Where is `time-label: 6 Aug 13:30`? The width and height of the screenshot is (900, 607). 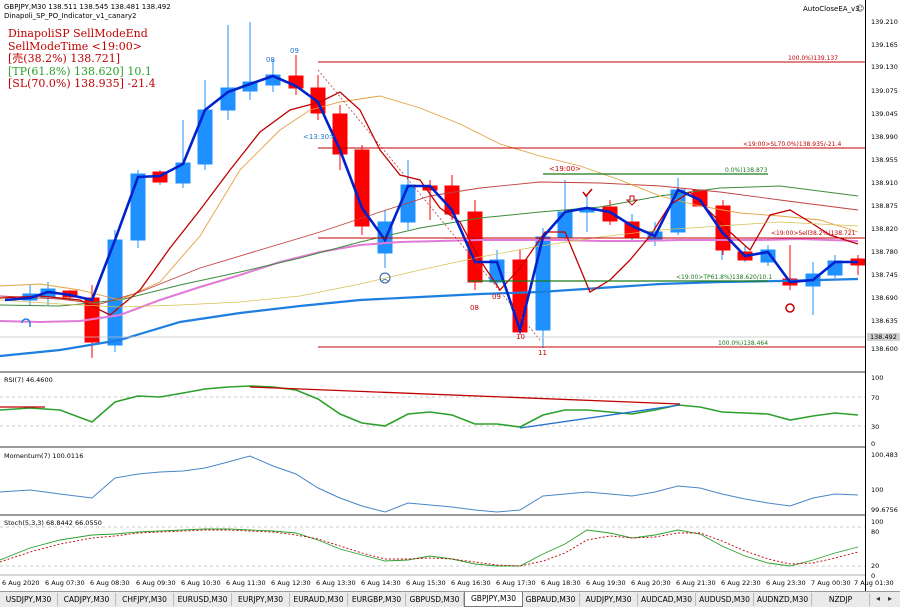 time-label: 6 Aug 13:30 is located at coordinates (336, 583).